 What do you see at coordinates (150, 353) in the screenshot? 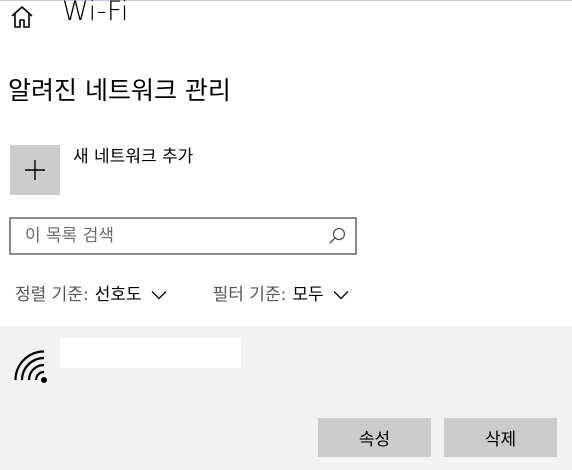
I see `network-name` at bounding box center [150, 353].